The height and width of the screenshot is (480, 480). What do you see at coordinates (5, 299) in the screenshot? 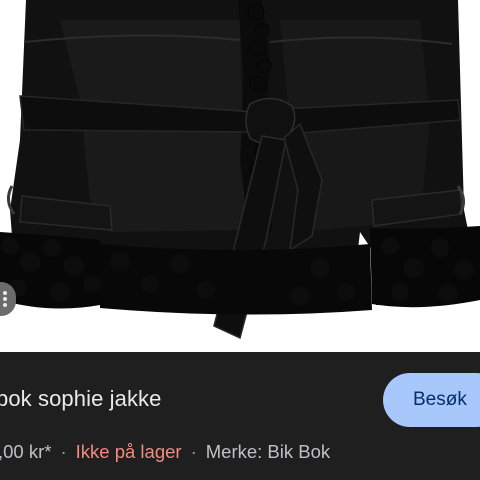
I see `image-search-icon` at bounding box center [5, 299].